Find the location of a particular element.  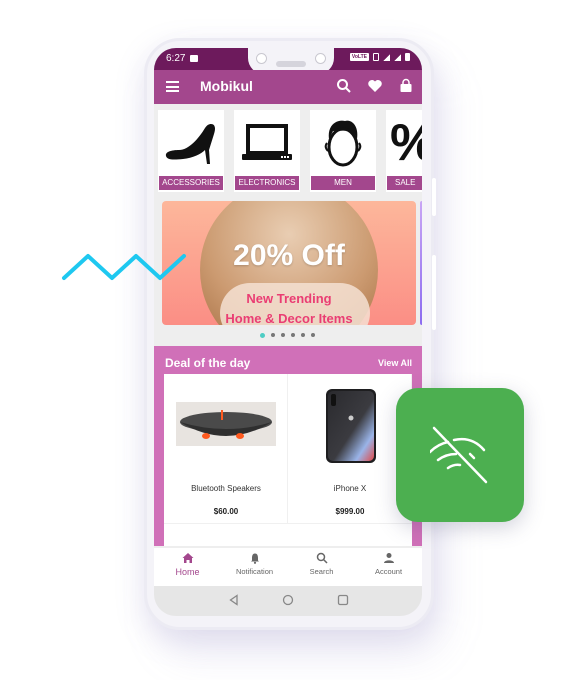

percent-icon: % is located at coordinates (406, 143).